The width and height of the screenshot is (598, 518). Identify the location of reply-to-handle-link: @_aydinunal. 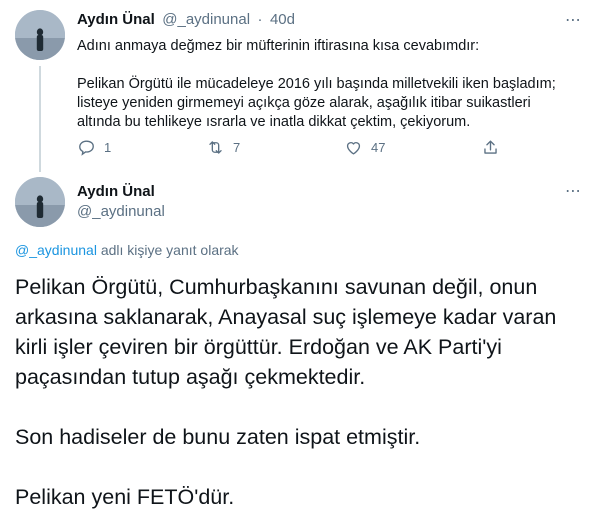
(56, 250).